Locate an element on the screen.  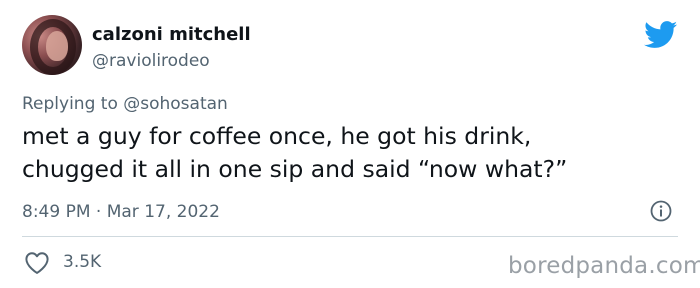
author-handle: @raviolirodeo is located at coordinates (151, 61).